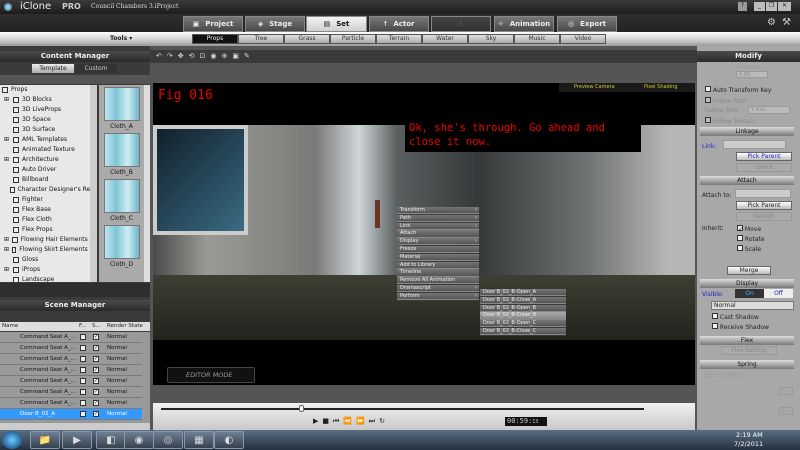 This screenshot has height=450, width=800. What do you see at coordinates (754, 144) in the screenshot?
I see `link-field` at bounding box center [754, 144].